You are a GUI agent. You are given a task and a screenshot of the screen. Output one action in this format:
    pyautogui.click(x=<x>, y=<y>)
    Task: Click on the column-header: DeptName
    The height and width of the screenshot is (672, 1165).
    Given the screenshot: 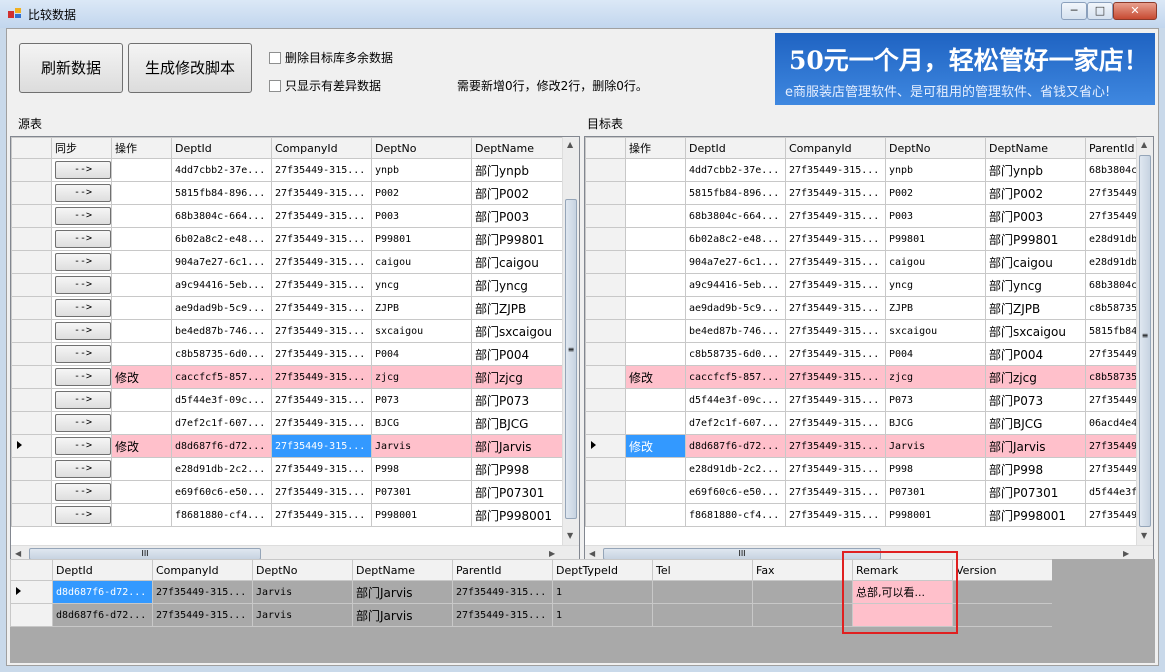 What is the action you would take?
    pyautogui.click(x=518, y=148)
    